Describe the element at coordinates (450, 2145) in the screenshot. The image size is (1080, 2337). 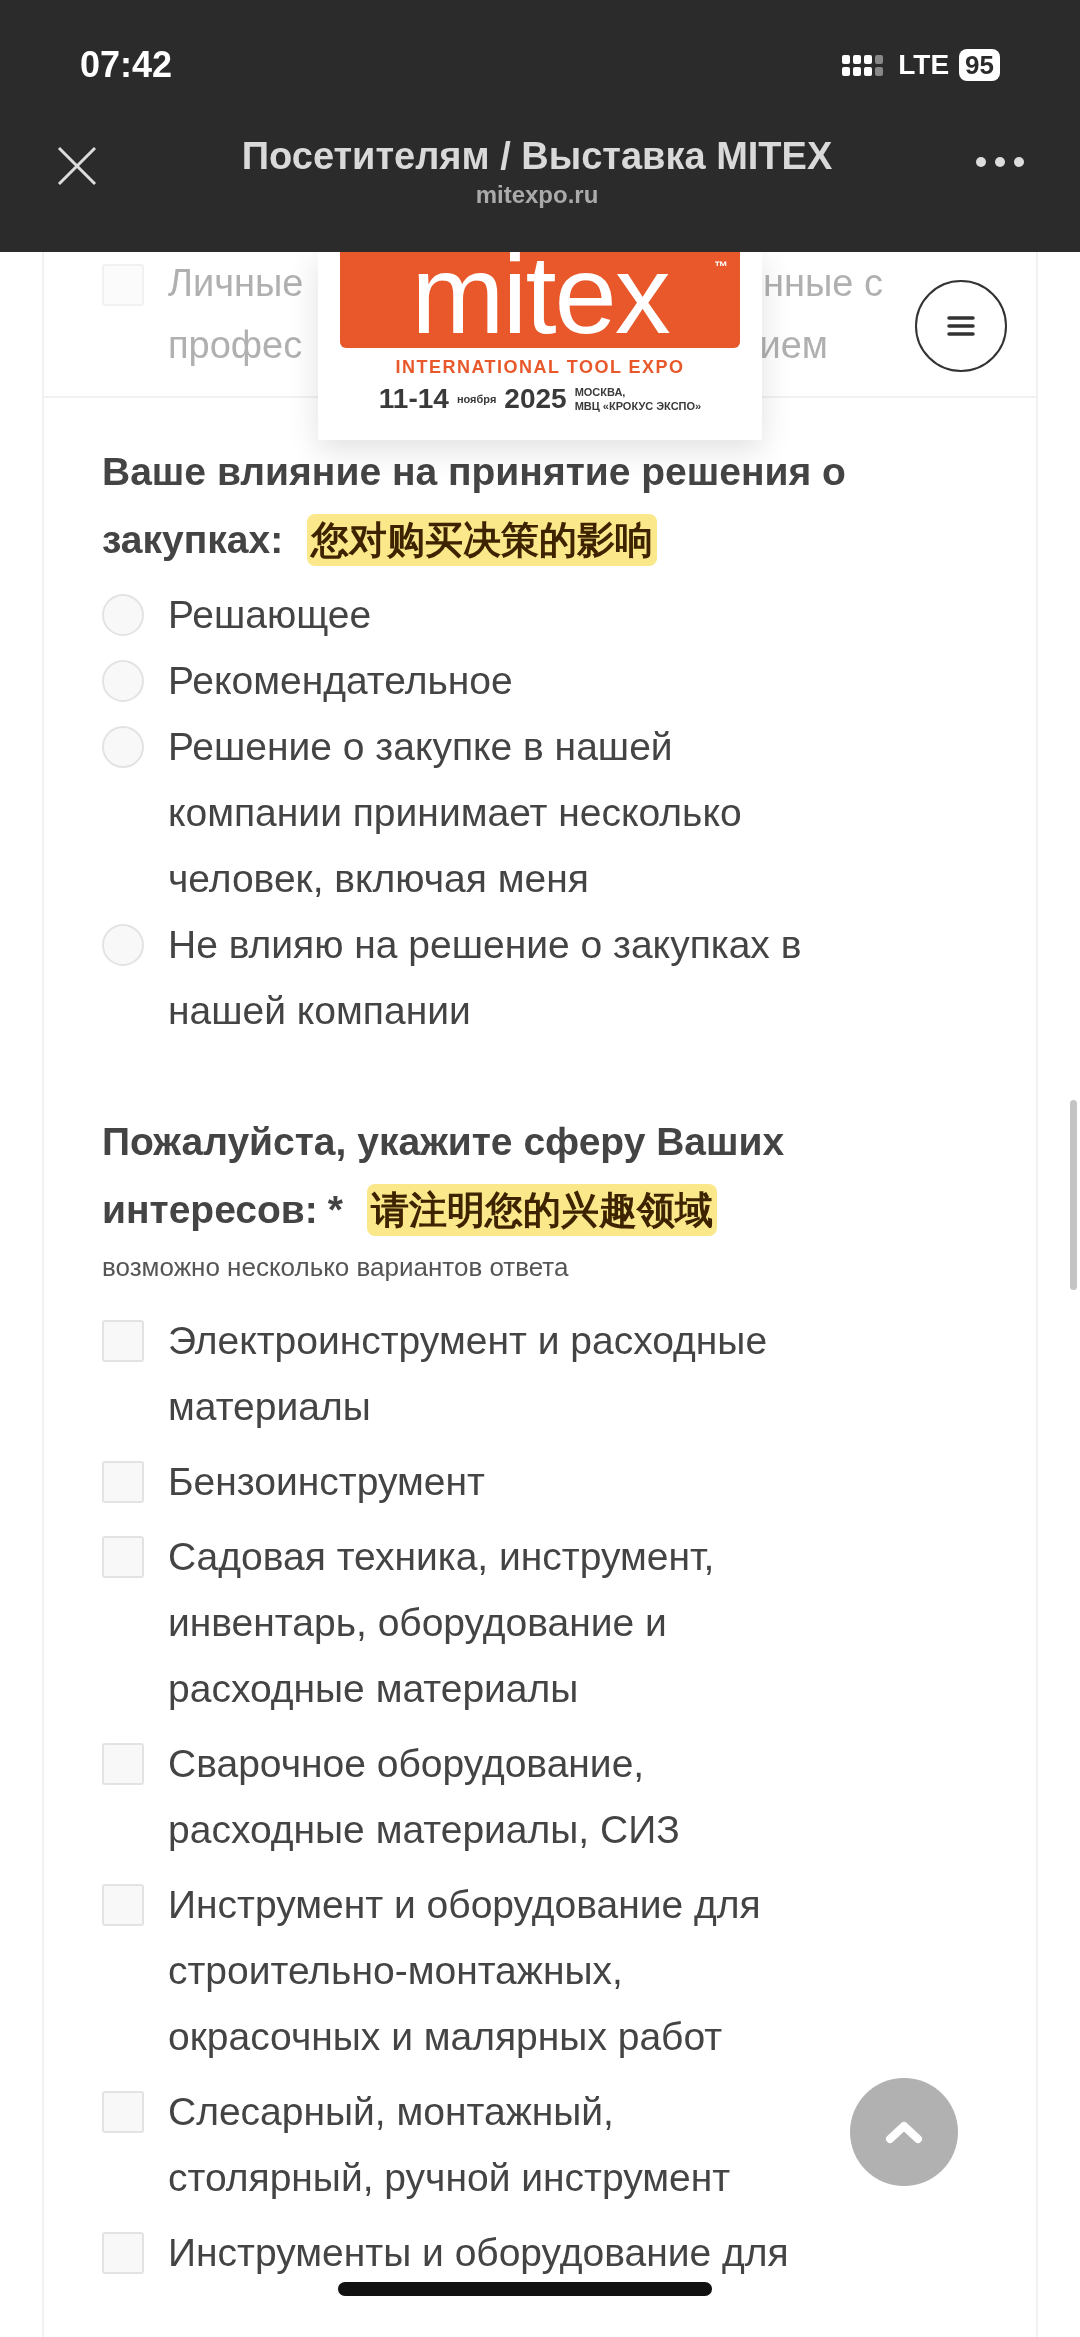
I see `option-label: Слесарный, монтажный, столярный, ручной инструмент` at that location.